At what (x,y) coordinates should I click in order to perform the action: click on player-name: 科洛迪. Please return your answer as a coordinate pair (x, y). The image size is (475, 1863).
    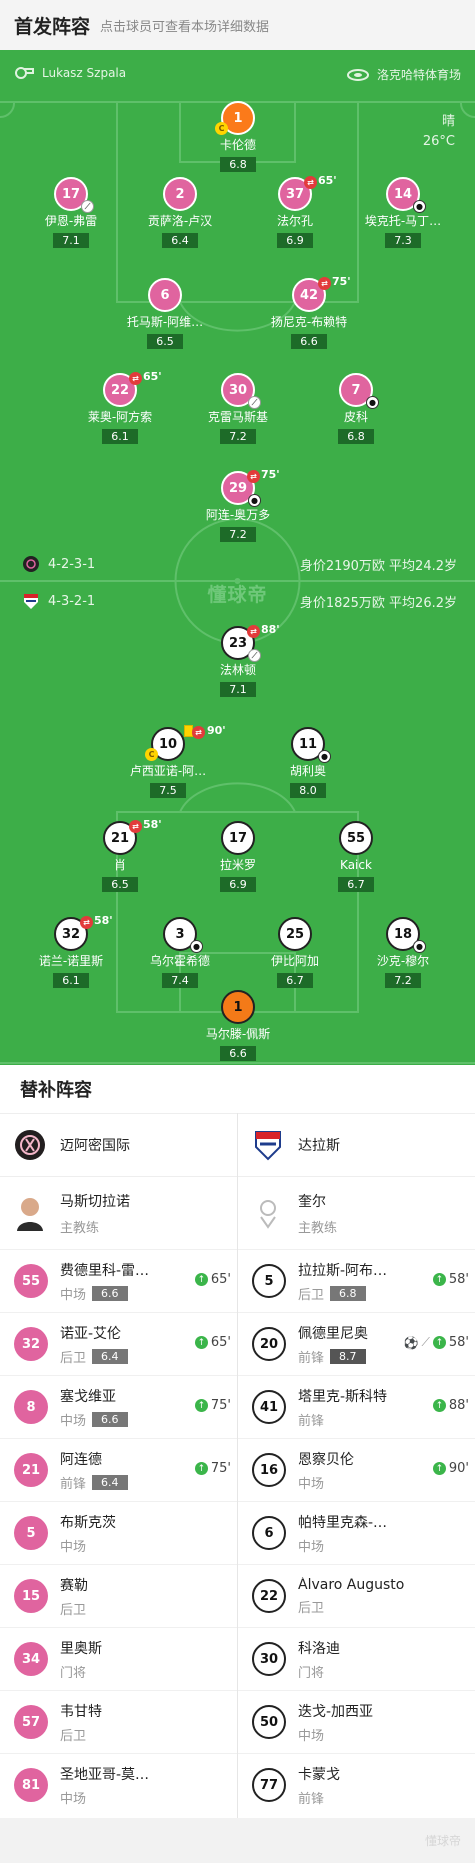
    Looking at the image, I should click on (319, 1648).